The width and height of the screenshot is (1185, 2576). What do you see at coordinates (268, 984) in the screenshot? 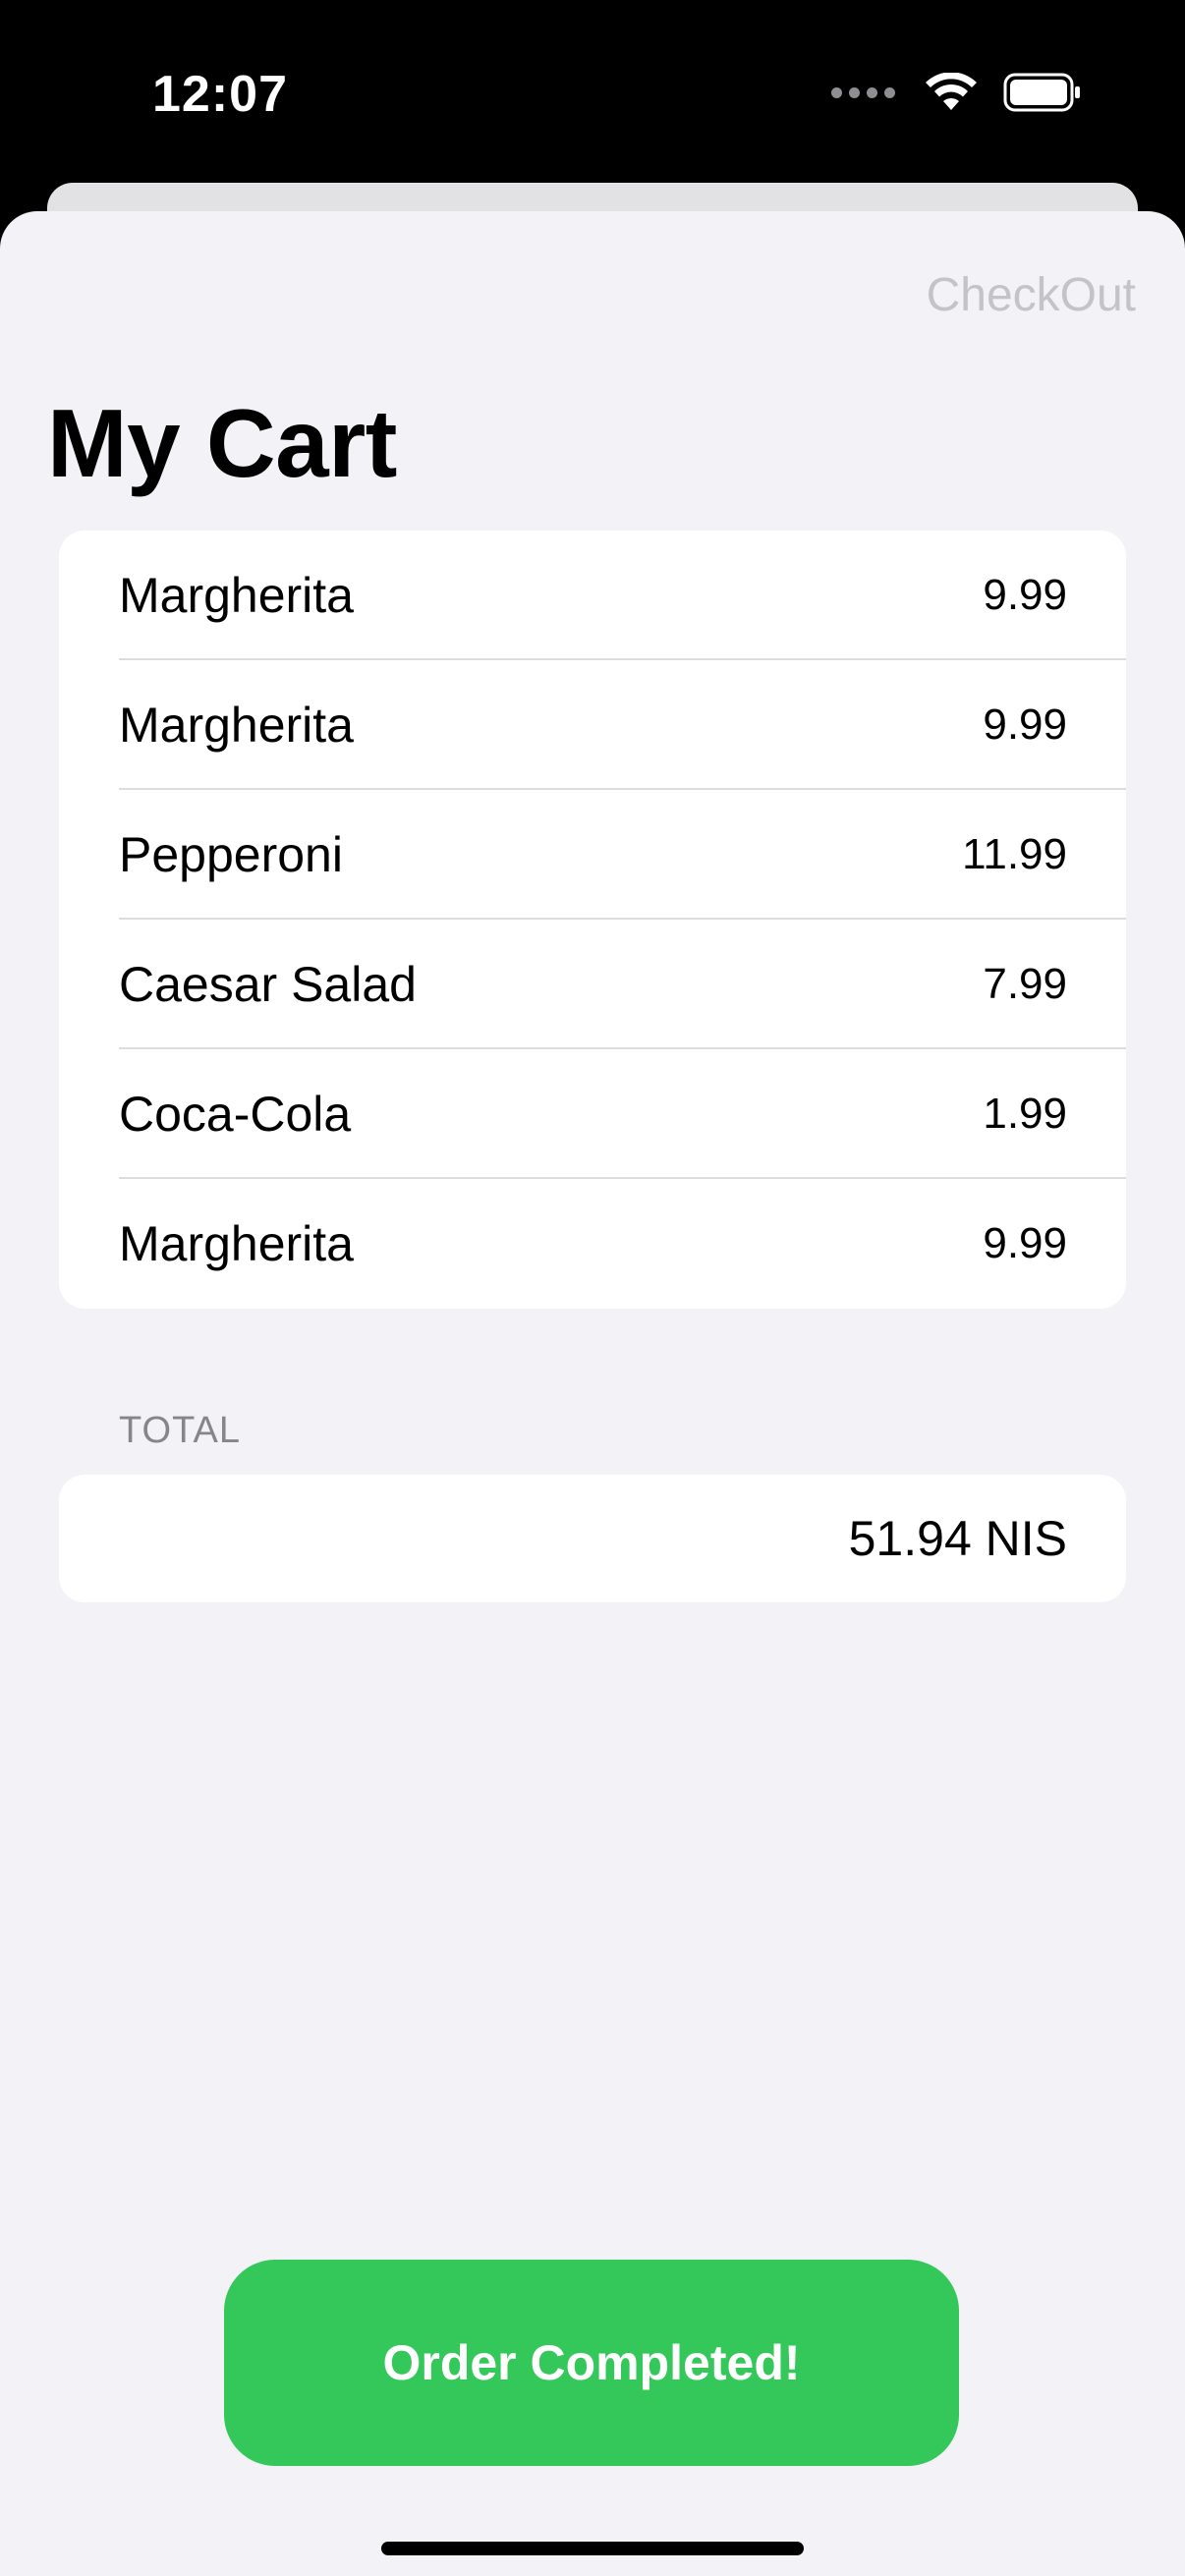
I see `item-name: Caesar Salad` at bounding box center [268, 984].